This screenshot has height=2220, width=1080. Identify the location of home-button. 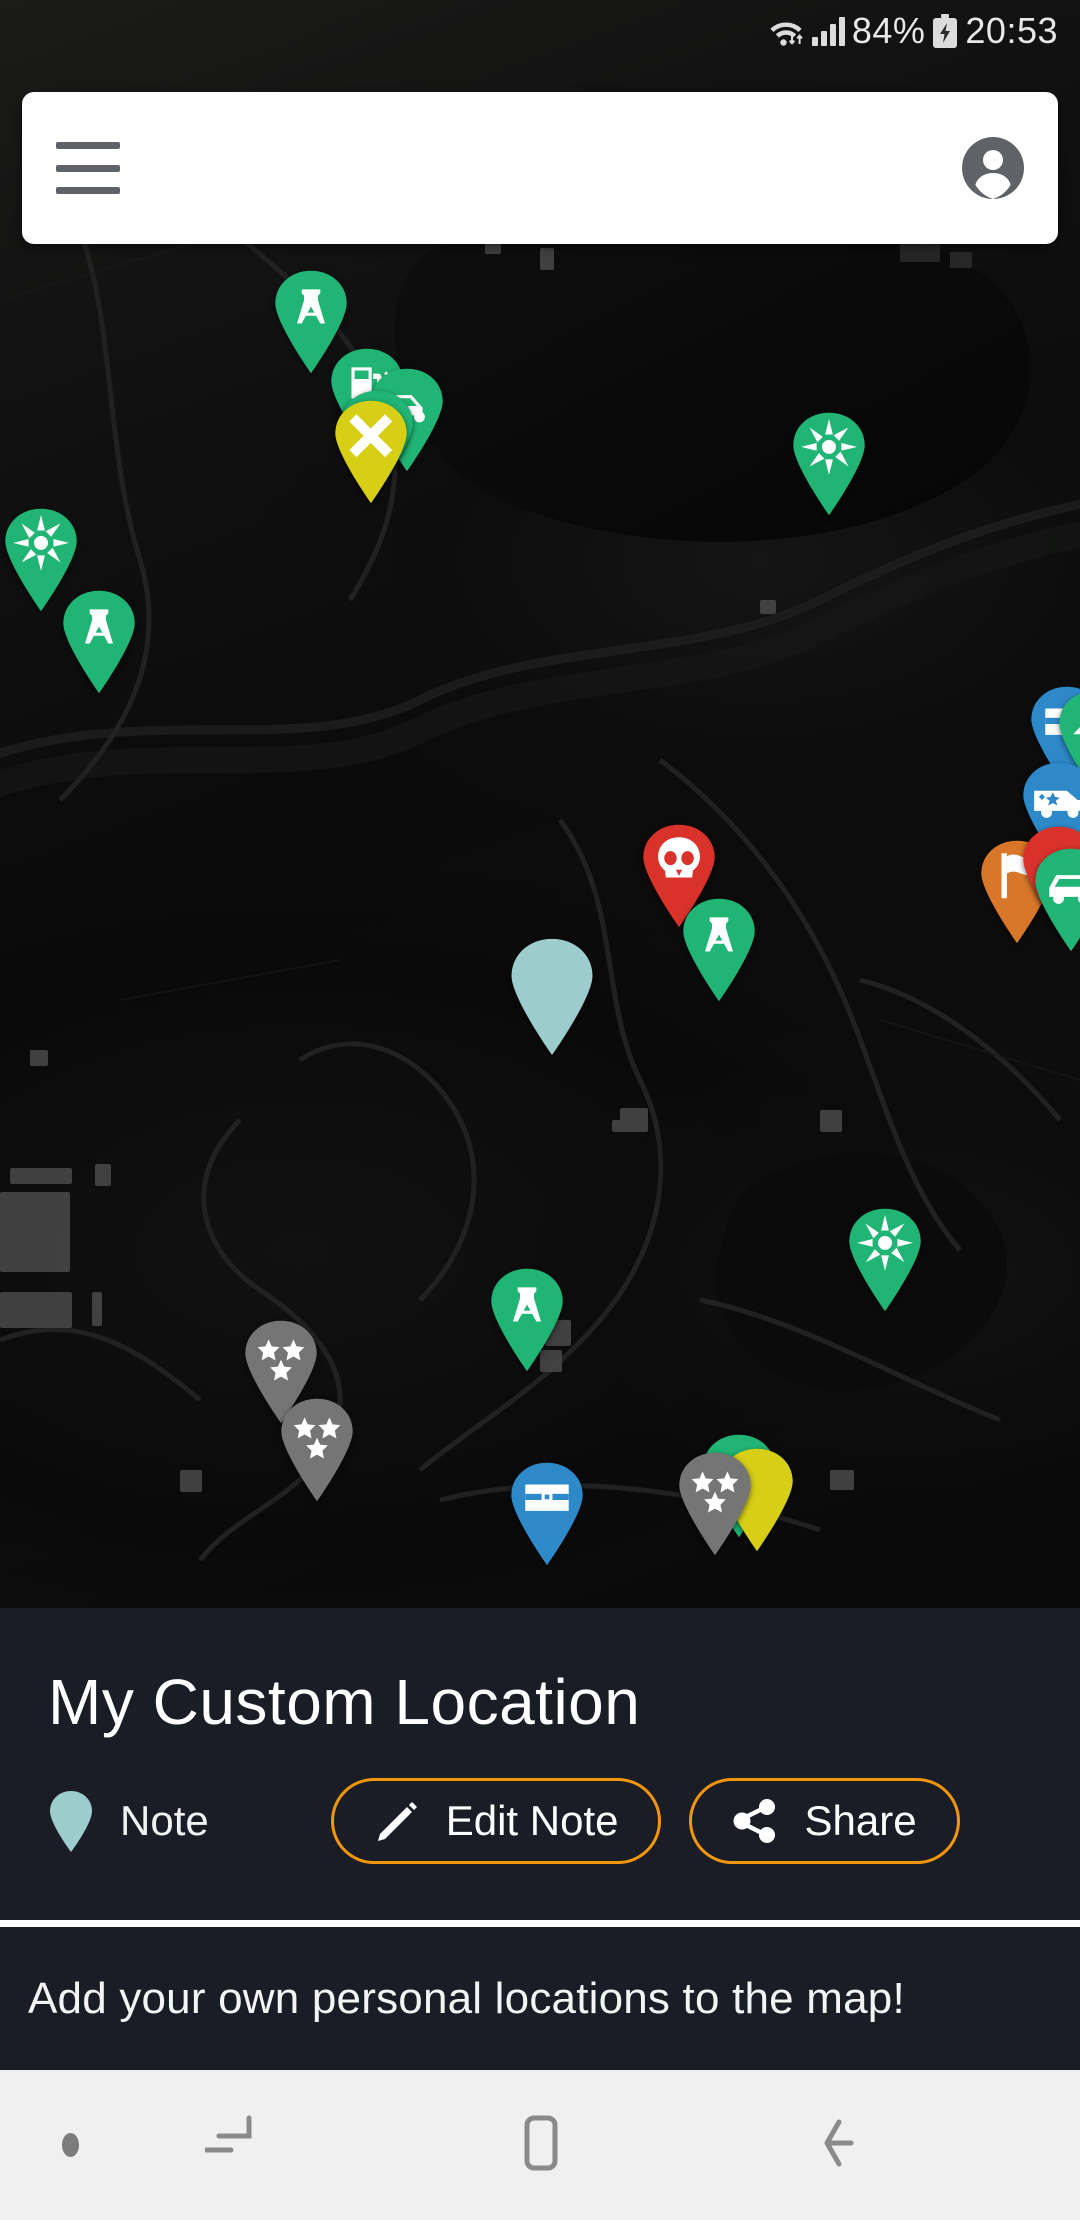
(540, 2145).